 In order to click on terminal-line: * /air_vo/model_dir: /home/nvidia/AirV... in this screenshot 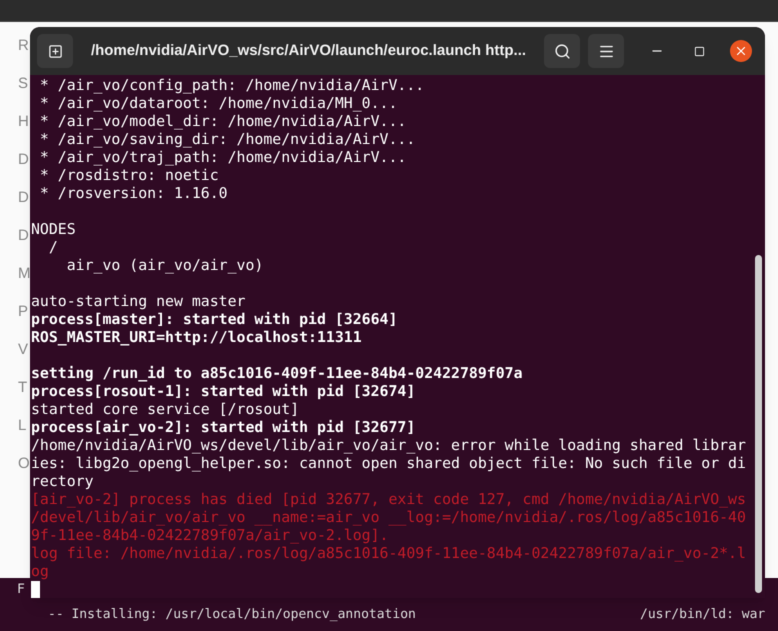, I will do `click(222, 121)`.